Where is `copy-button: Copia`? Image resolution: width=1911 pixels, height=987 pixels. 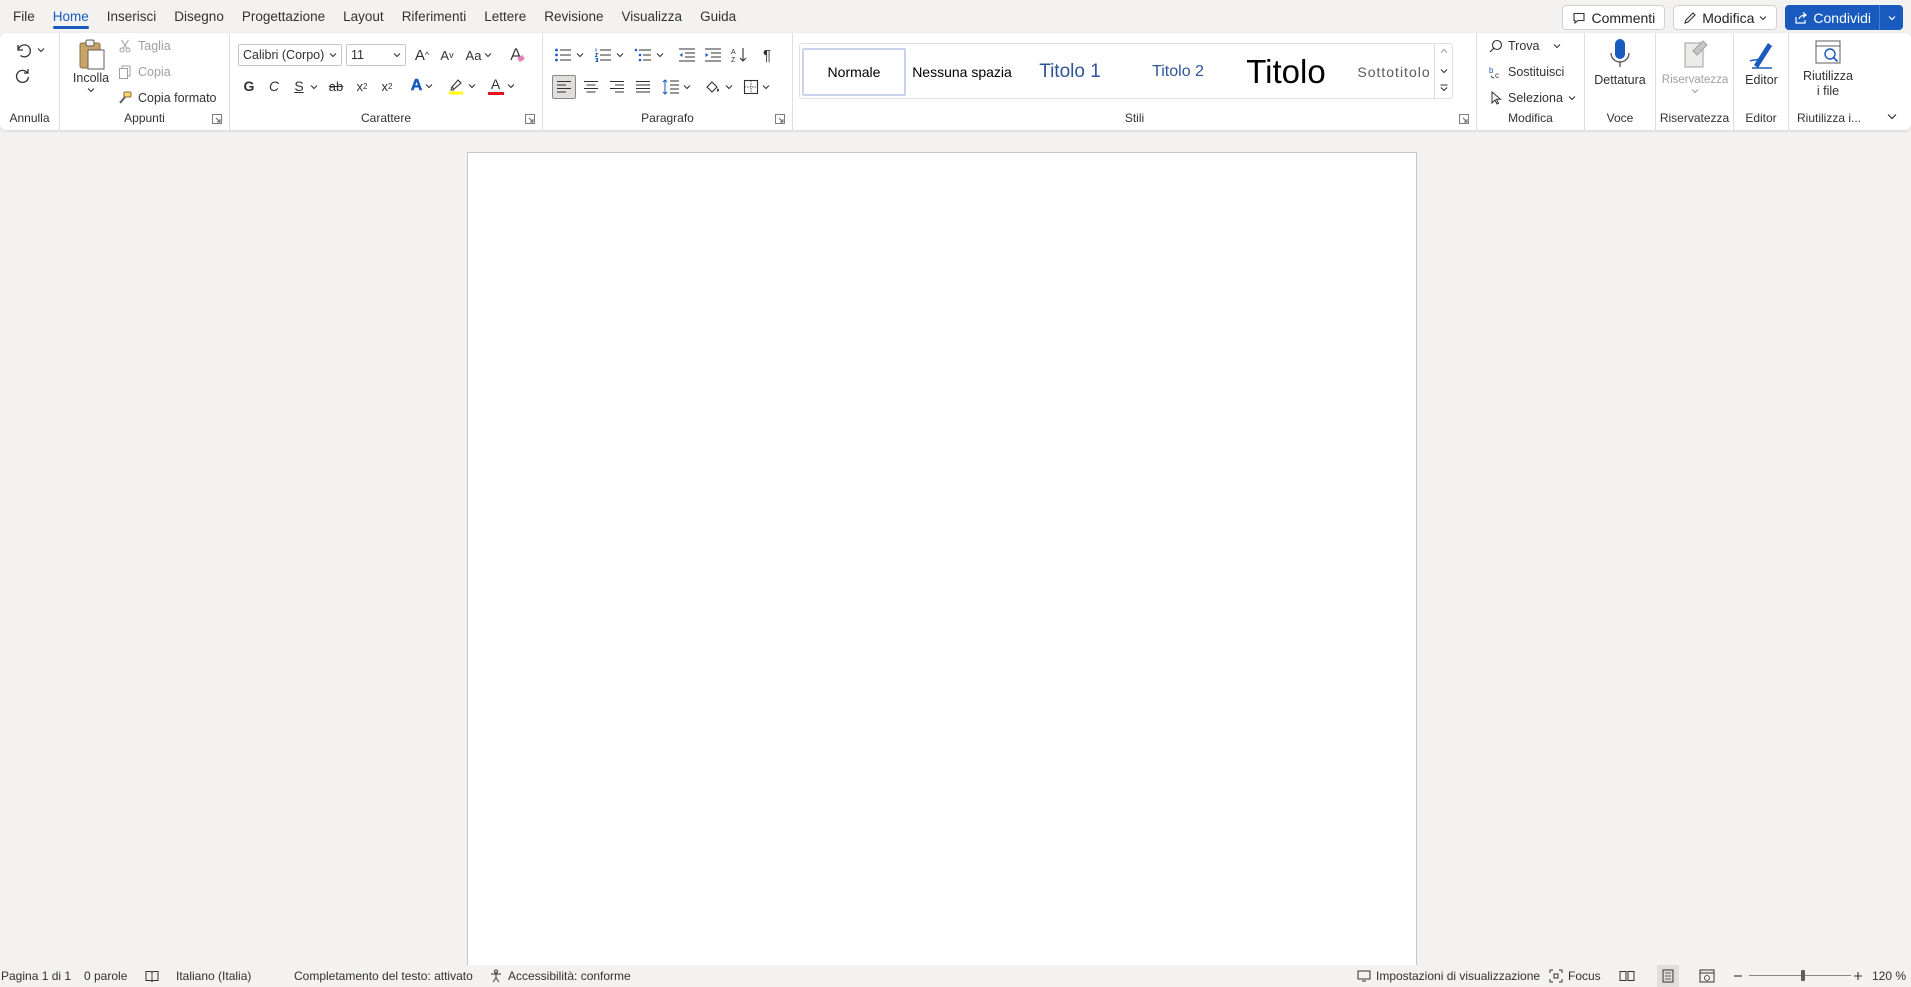 copy-button: Copia is located at coordinates (144, 72).